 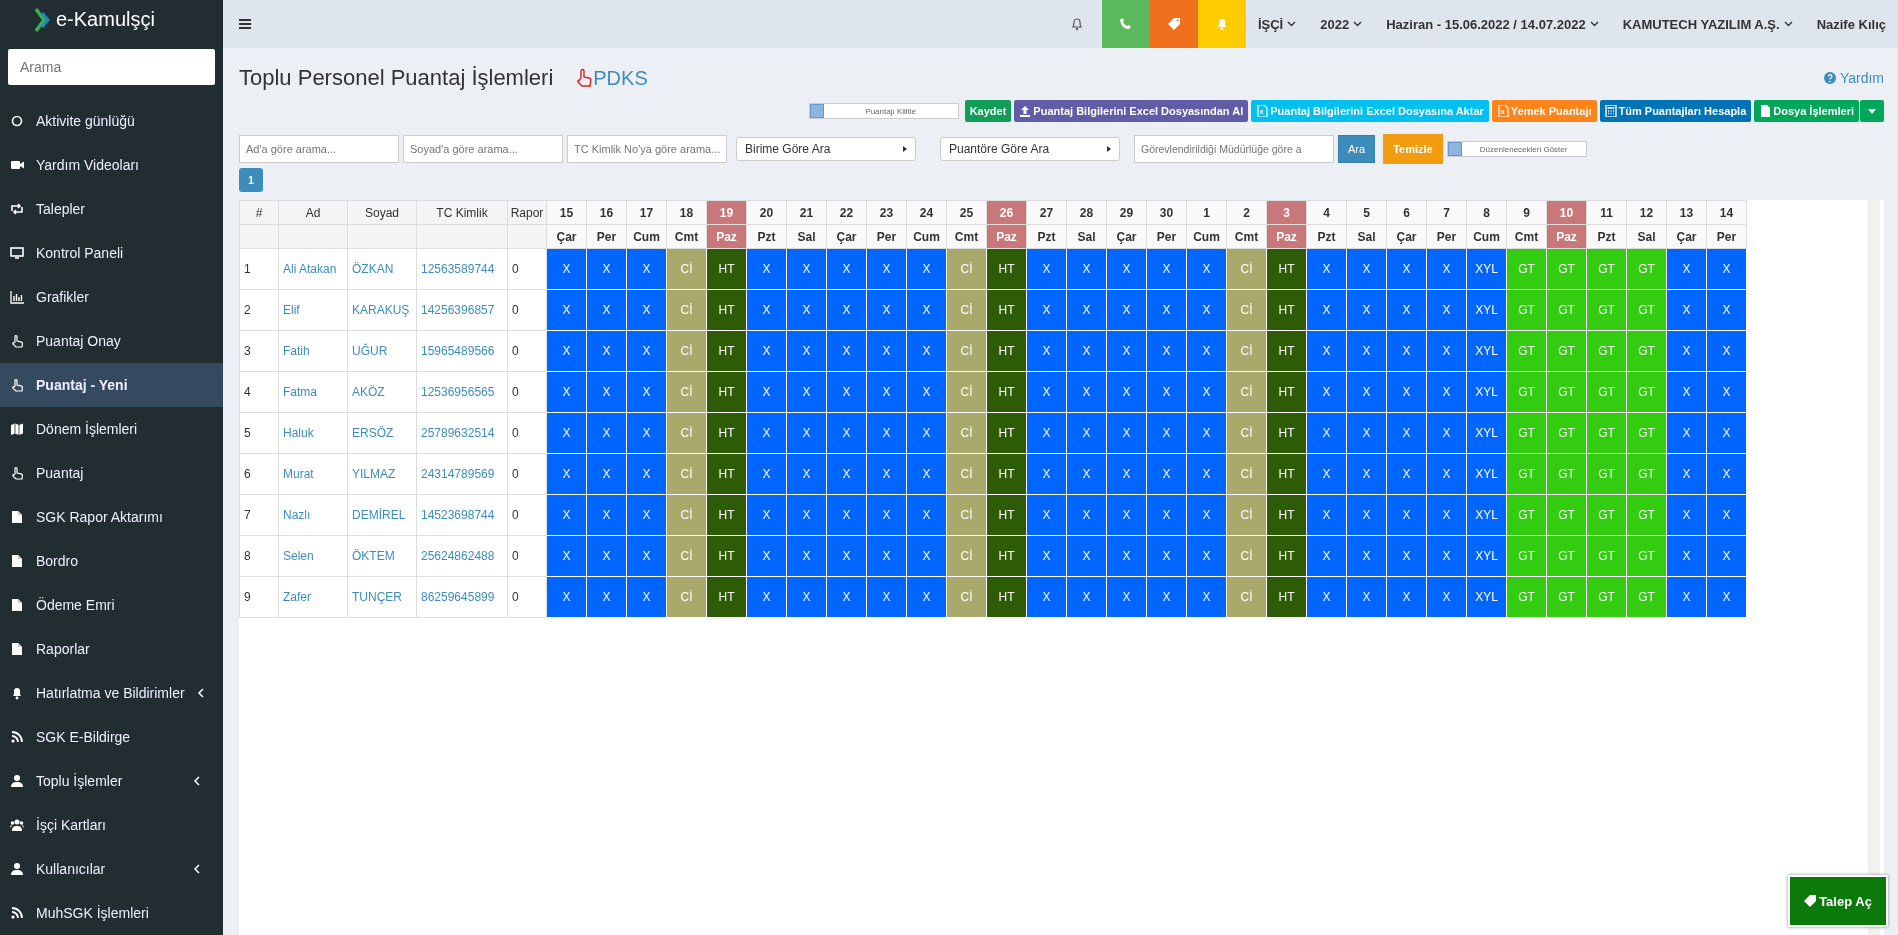 I want to click on sidebar-item: Bordro, so click(x=111, y=561).